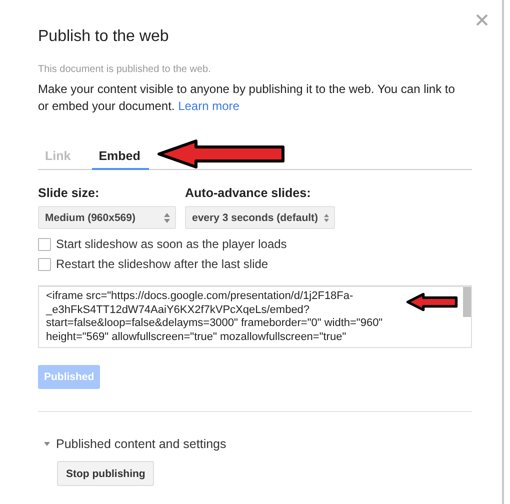  I want to click on embed-code-field: <iframe src="https://docs.google.com/presentation/d/1j2F18Fa-_e3hFkS4TT12dW74AaiY6KX2f7kVPcXqeLs/embed?start=false&loop=false&delayms=3000" frameborder="0" width="960" height="569" allowfullscreen="true" mozallowfullscreen="true", so click(255, 317).